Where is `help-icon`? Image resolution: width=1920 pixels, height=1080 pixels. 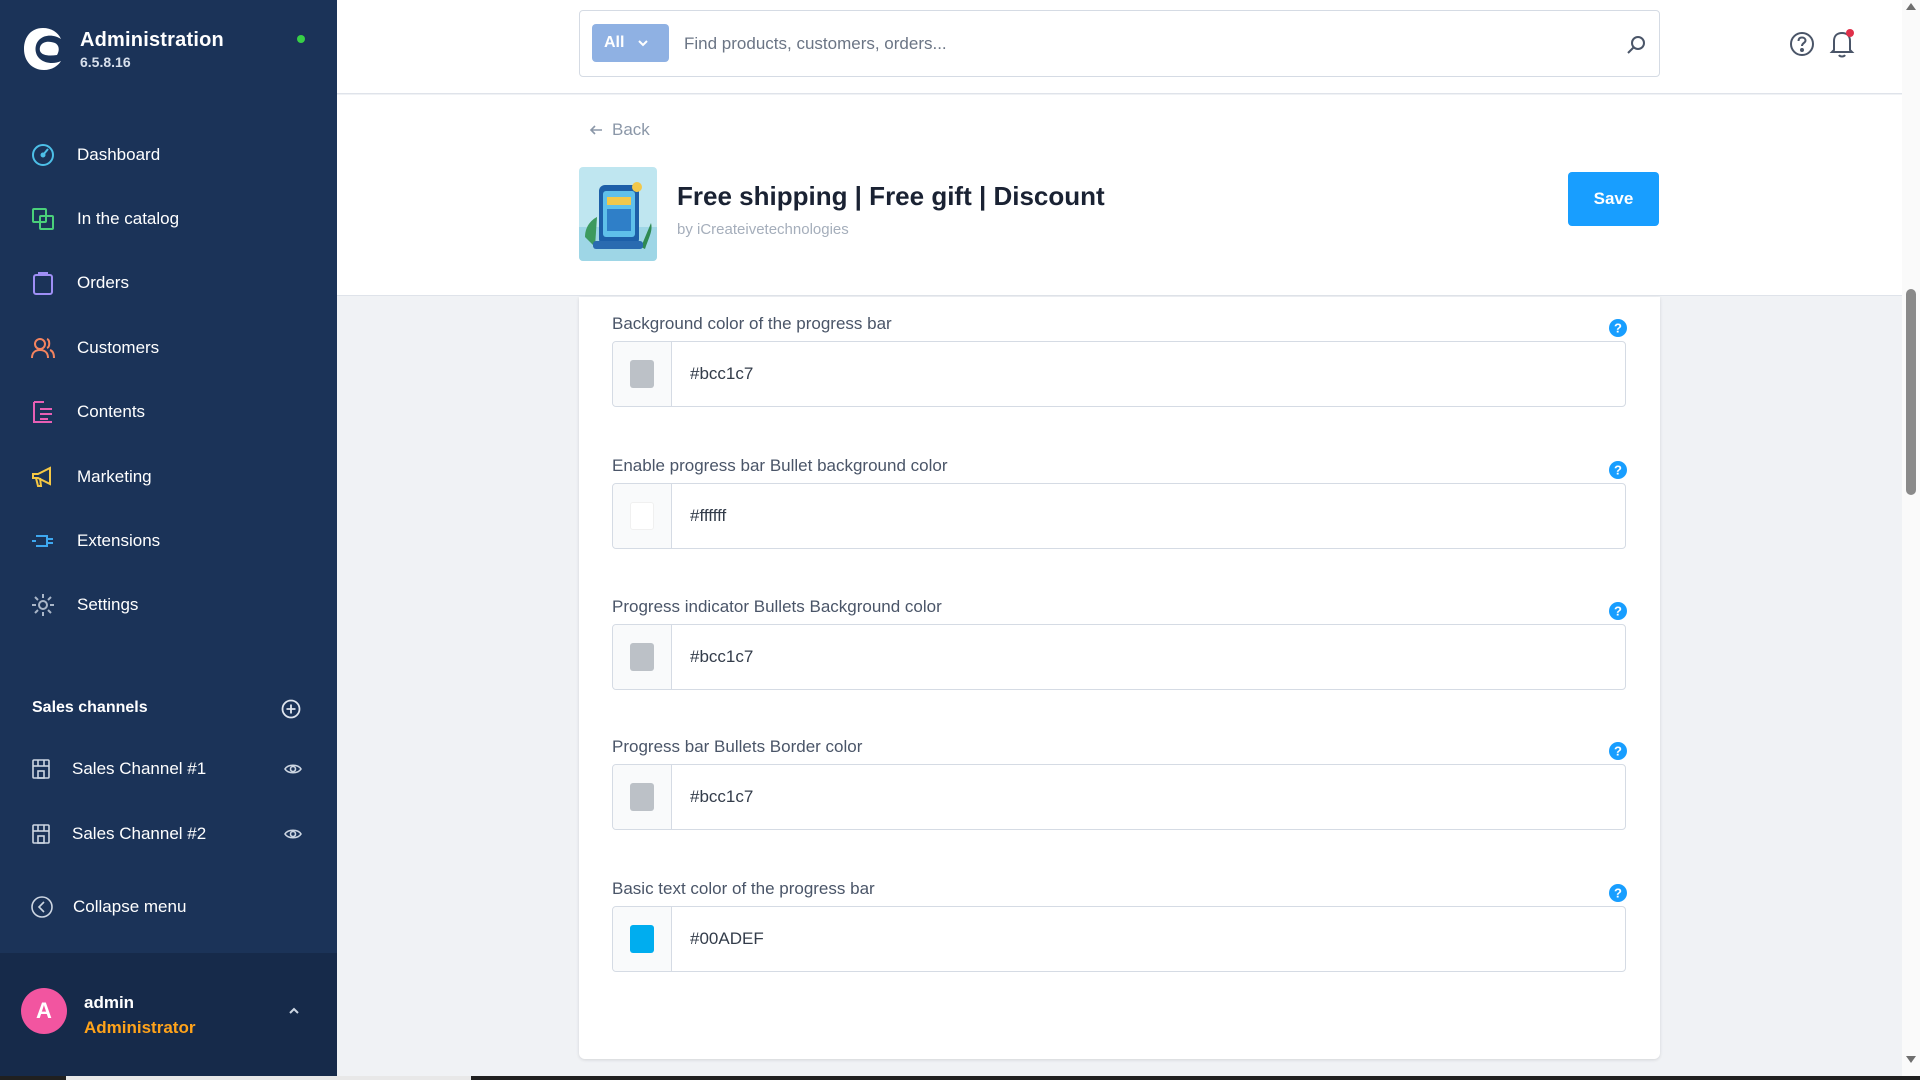 help-icon is located at coordinates (1802, 44).